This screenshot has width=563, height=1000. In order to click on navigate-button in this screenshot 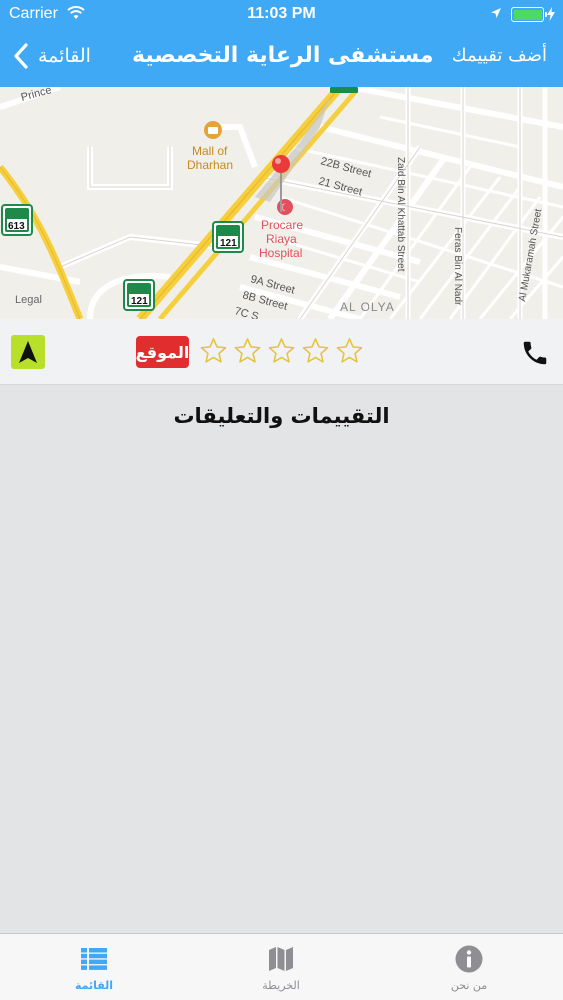, I will do `click(28, 352)`.